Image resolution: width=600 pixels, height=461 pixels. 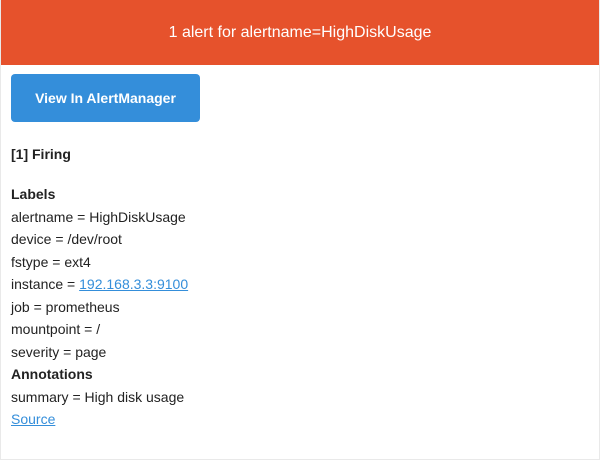 What do you see at coordinates (77, 261) in the screenshot?
I see `label-value: ext4` at bounding box center [77, 261].